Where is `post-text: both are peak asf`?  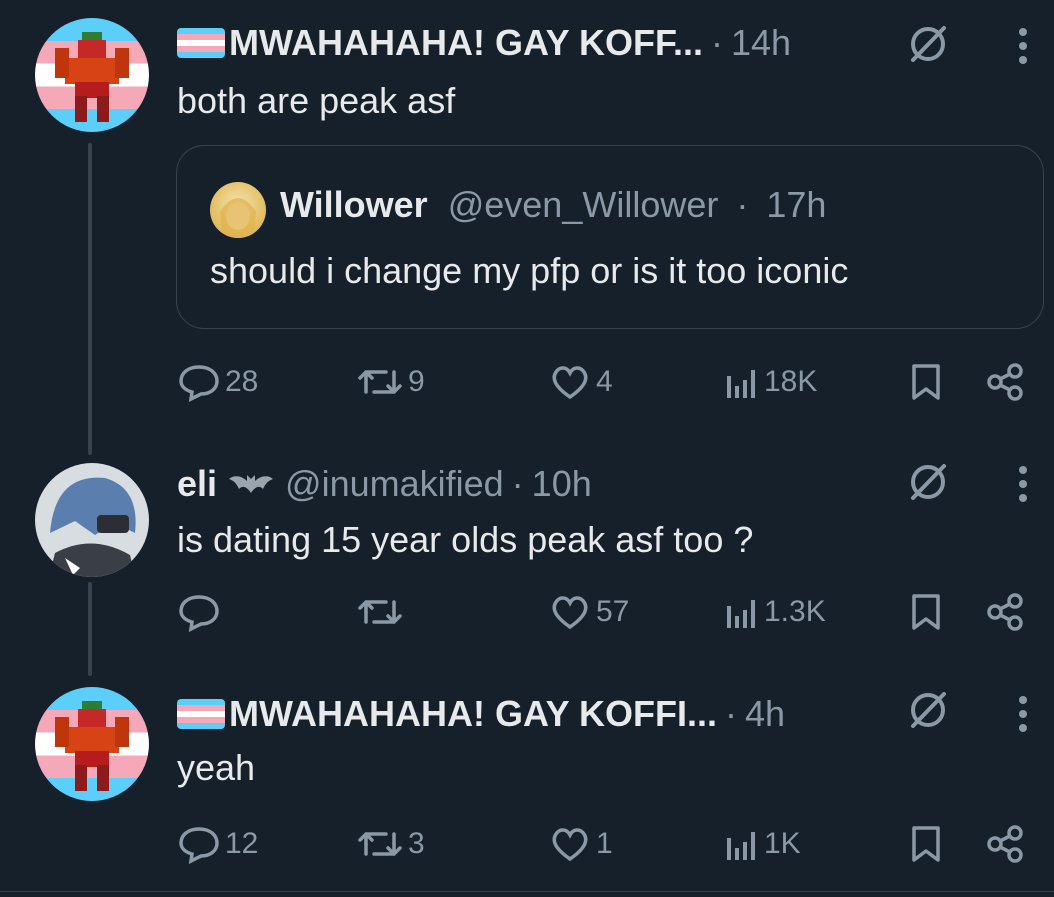 post-text: both are peak asf is located at coordinates (316, 100).